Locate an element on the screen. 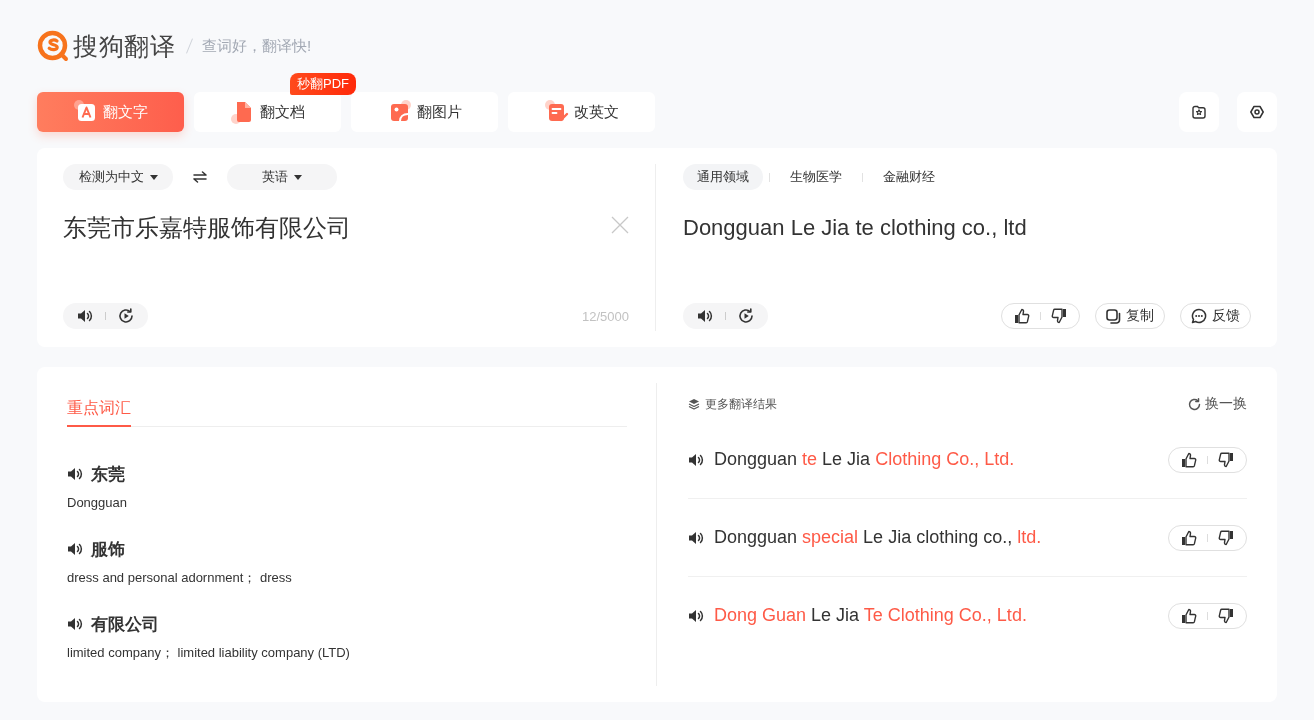  section-title: 更多翻译结果 is located at coordinates (741, 404).